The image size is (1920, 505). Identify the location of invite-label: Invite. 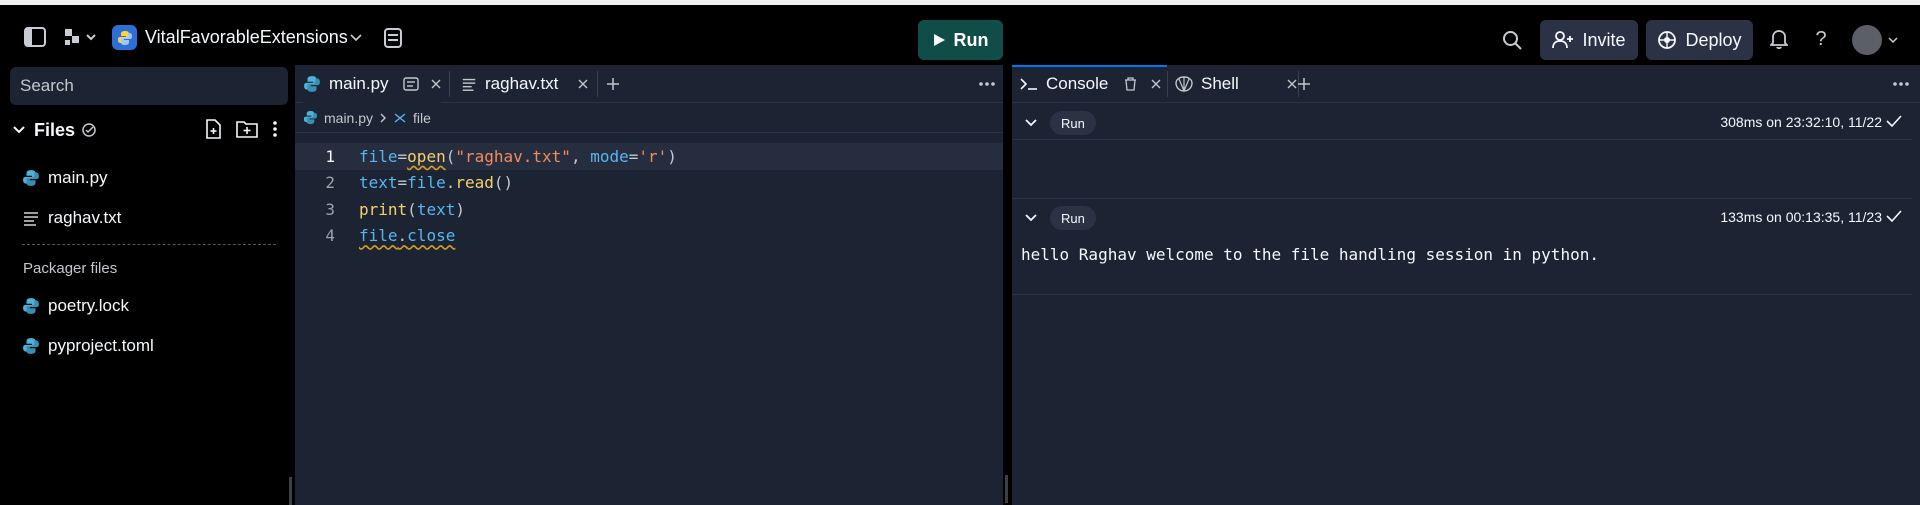
(1604, 39).